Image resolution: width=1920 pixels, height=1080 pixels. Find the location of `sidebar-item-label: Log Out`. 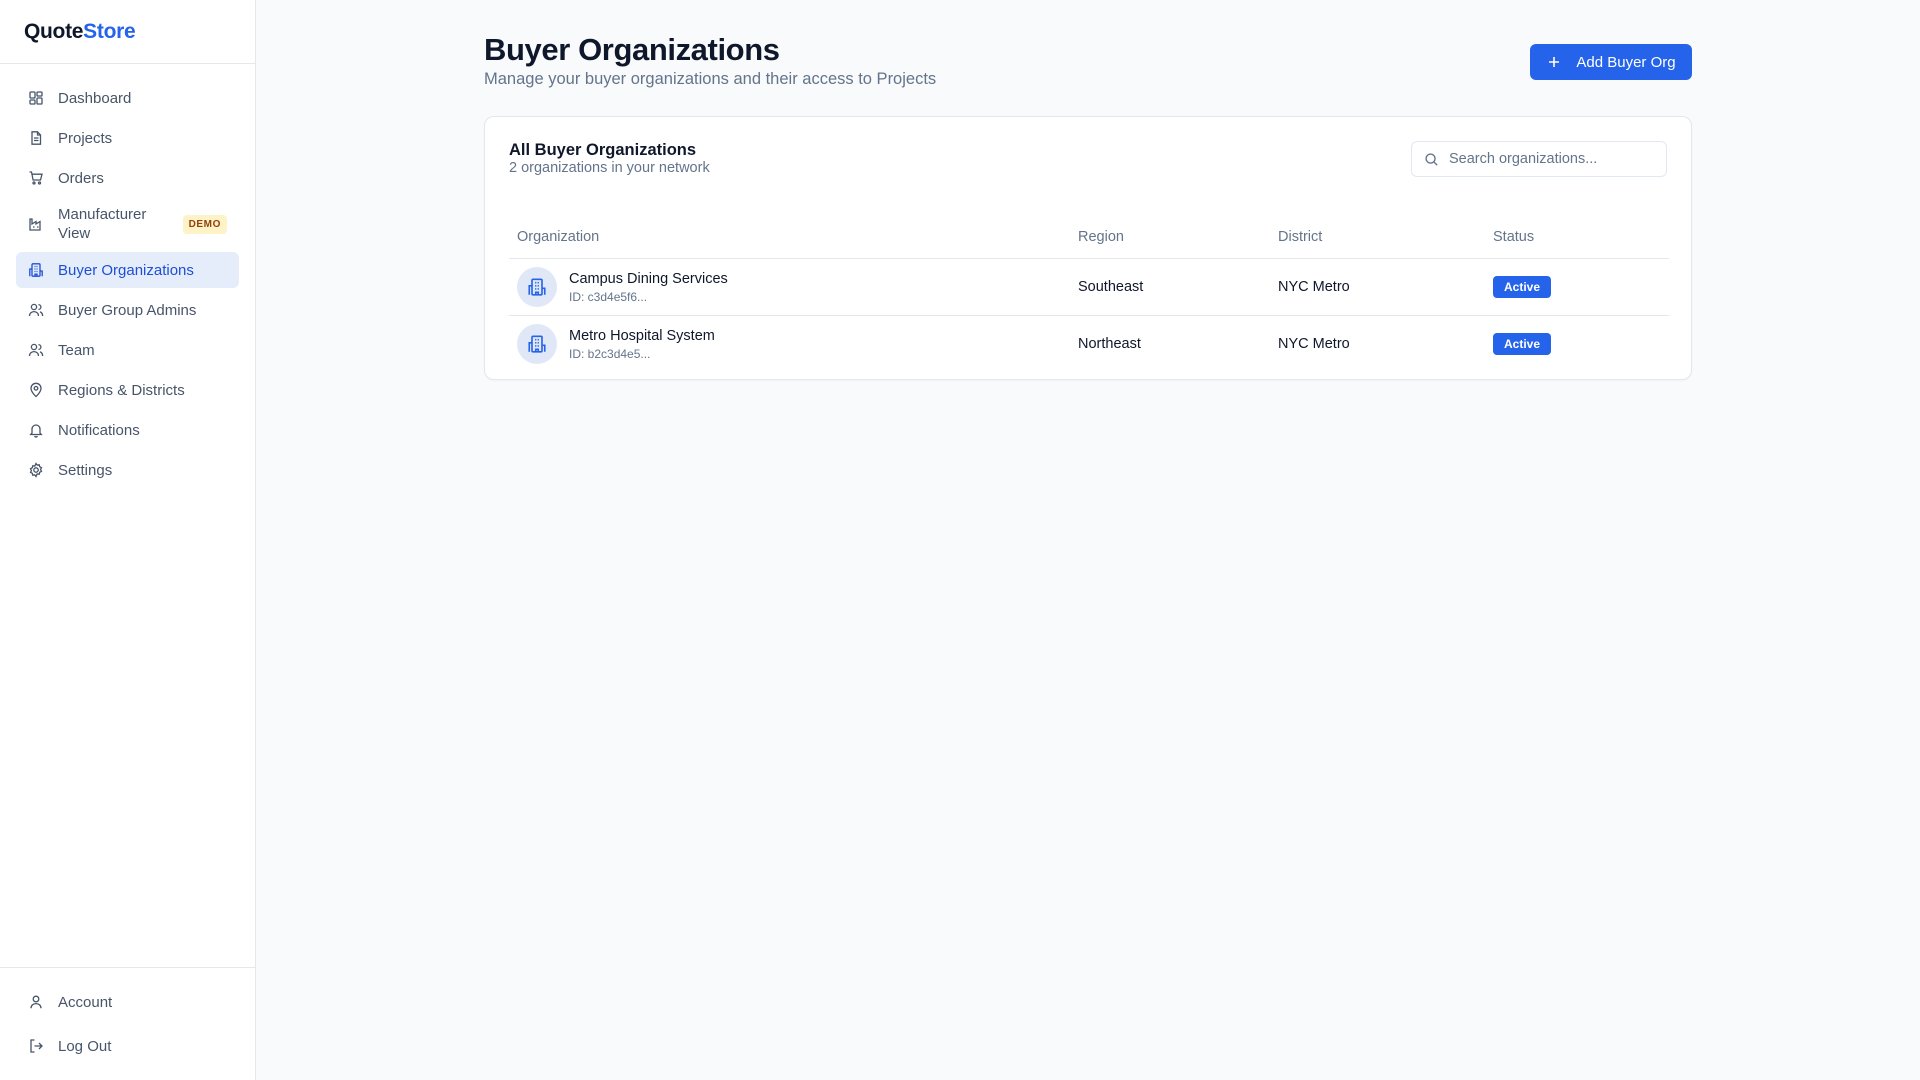

sidebar-item-label: Log Out is located at coordinates (85, 1046).